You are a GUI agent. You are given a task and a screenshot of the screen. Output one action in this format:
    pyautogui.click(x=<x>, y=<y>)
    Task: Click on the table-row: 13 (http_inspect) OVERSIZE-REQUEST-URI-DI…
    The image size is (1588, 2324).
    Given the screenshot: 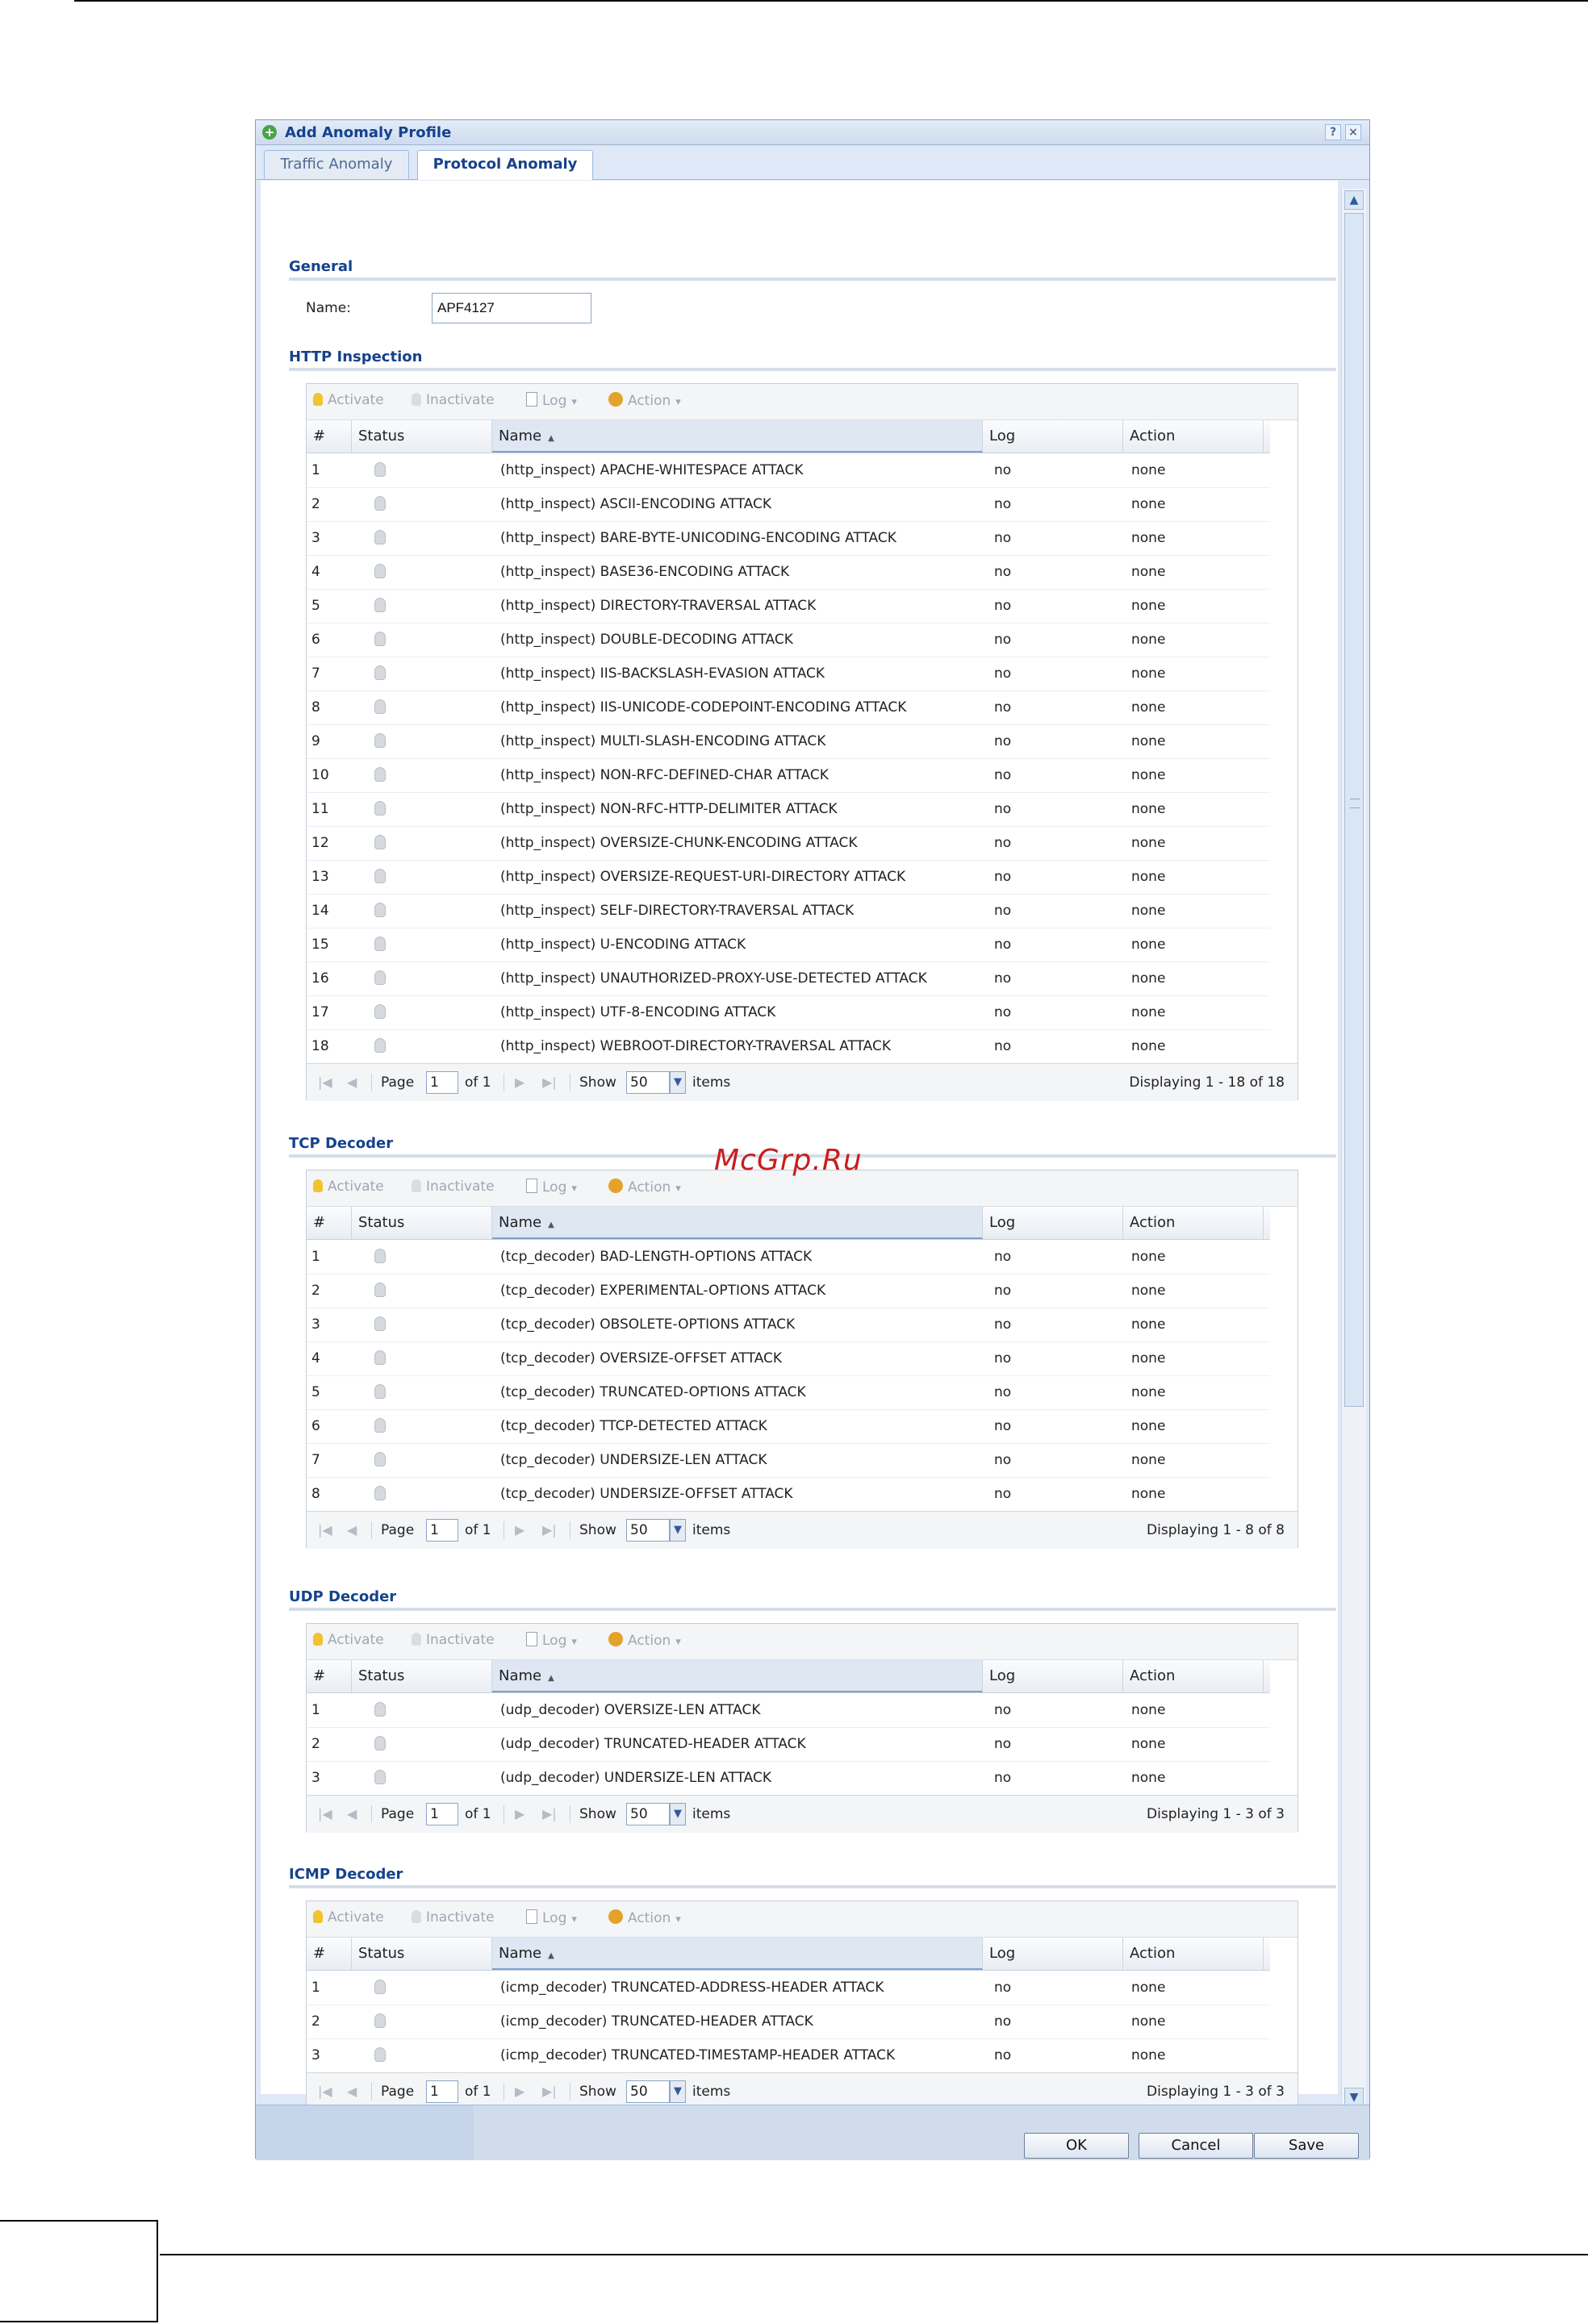 What is the action you would take?
    pyautogui.click(x=788, y=877)
    